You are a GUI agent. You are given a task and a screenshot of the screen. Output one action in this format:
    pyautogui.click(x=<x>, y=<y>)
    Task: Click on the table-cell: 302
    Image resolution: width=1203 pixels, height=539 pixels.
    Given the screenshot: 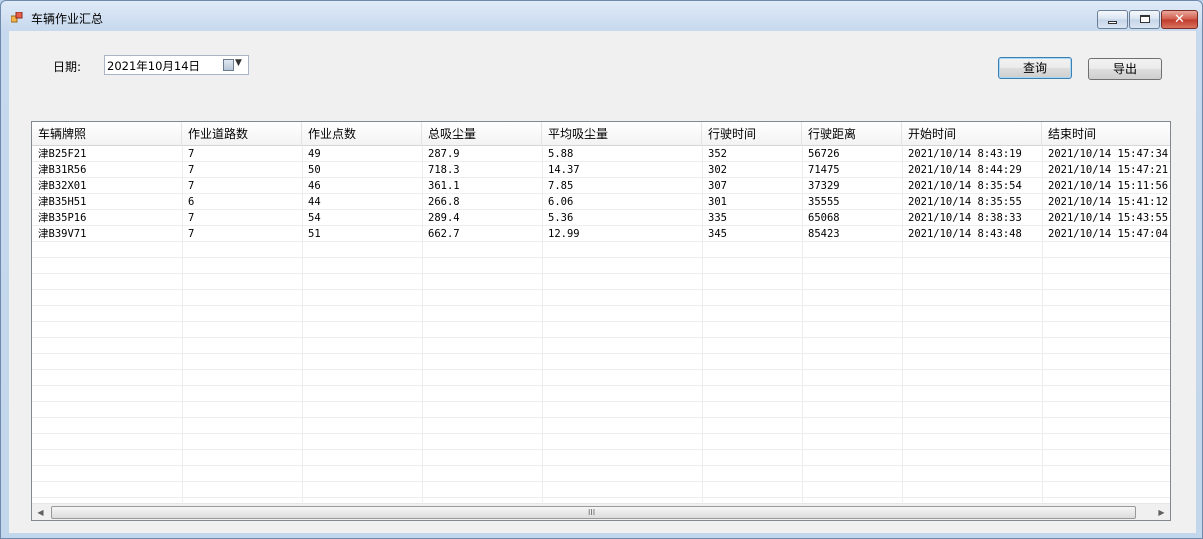 What is the action you would take?
    pyautogui.click(x=752, y=170)
    